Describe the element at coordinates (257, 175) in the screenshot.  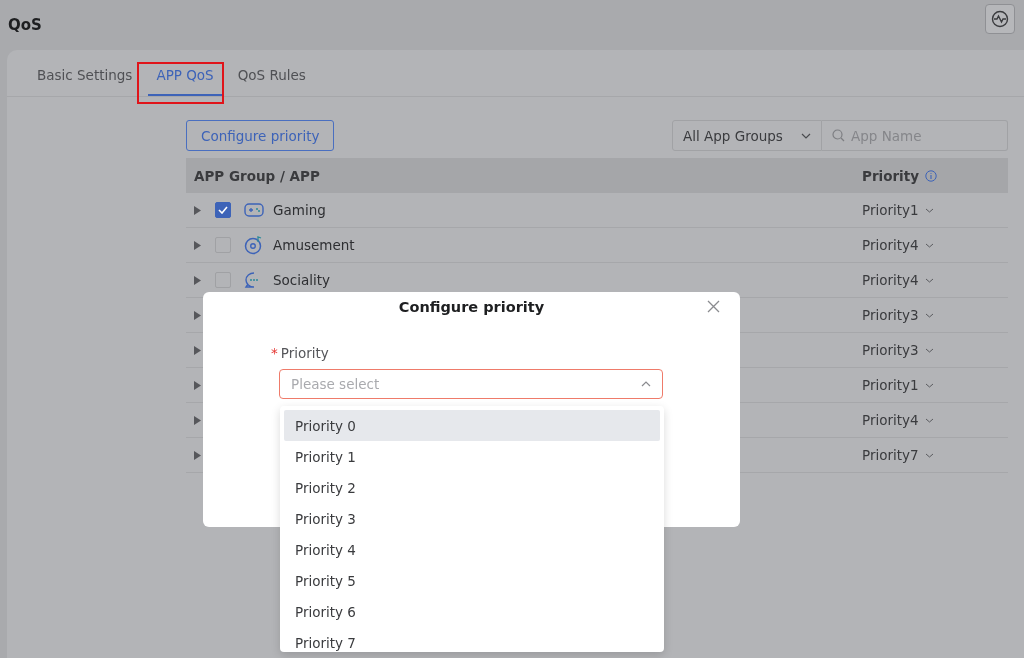
I see `column-header: APP Group / APP` at that location.